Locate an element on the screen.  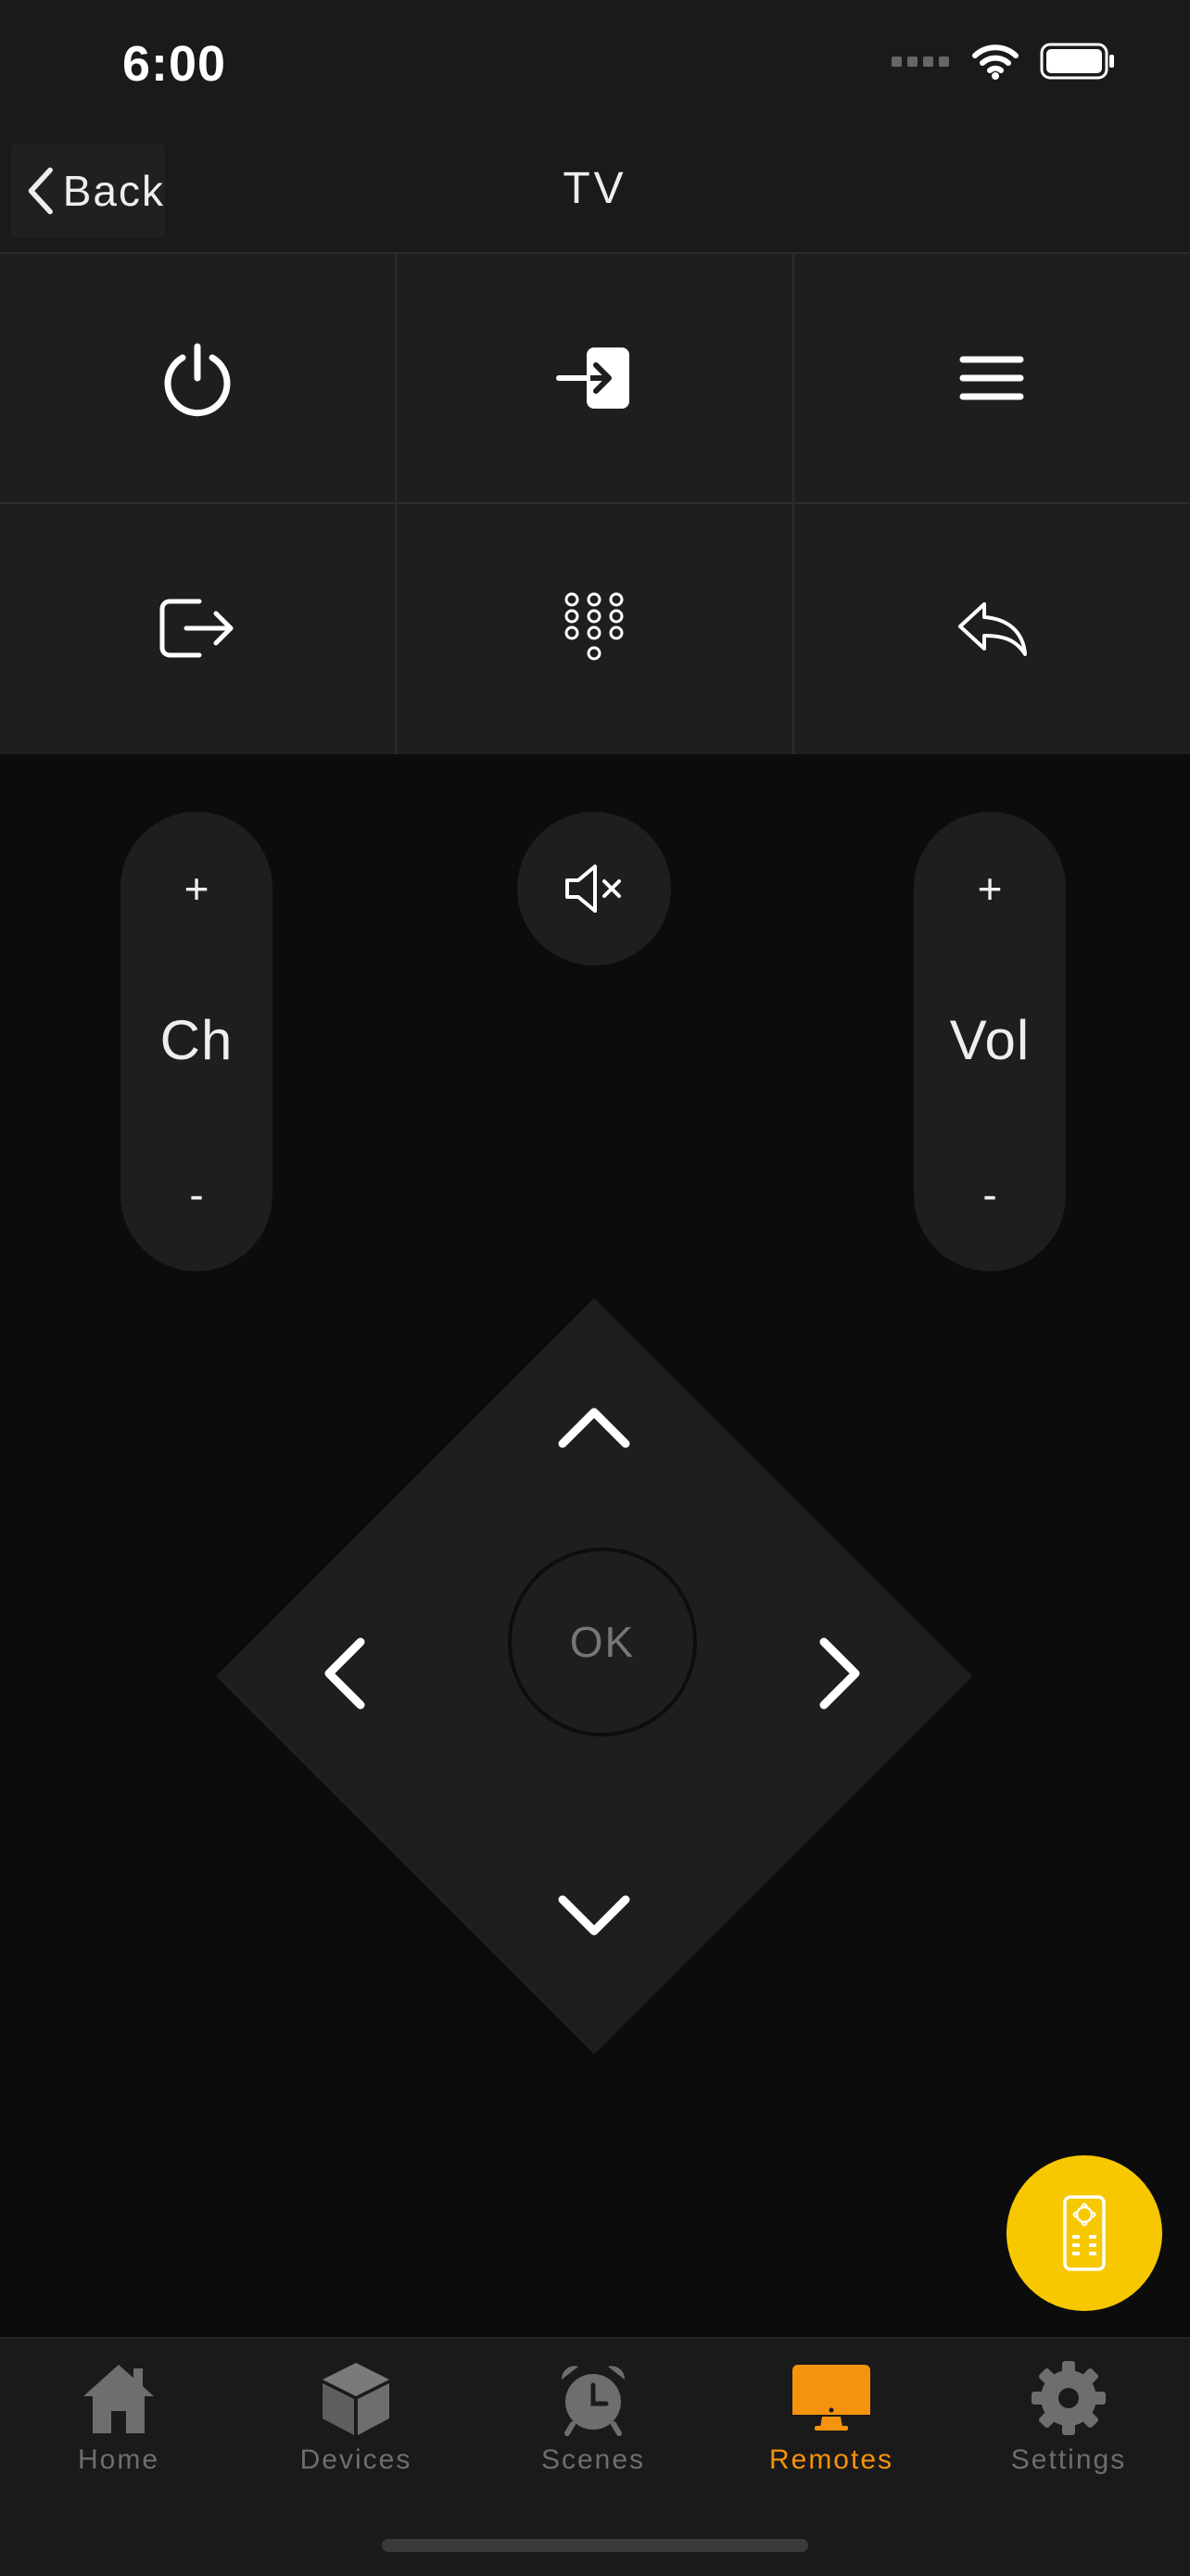
dpad-right-button is located at coordinates (841, 1673).